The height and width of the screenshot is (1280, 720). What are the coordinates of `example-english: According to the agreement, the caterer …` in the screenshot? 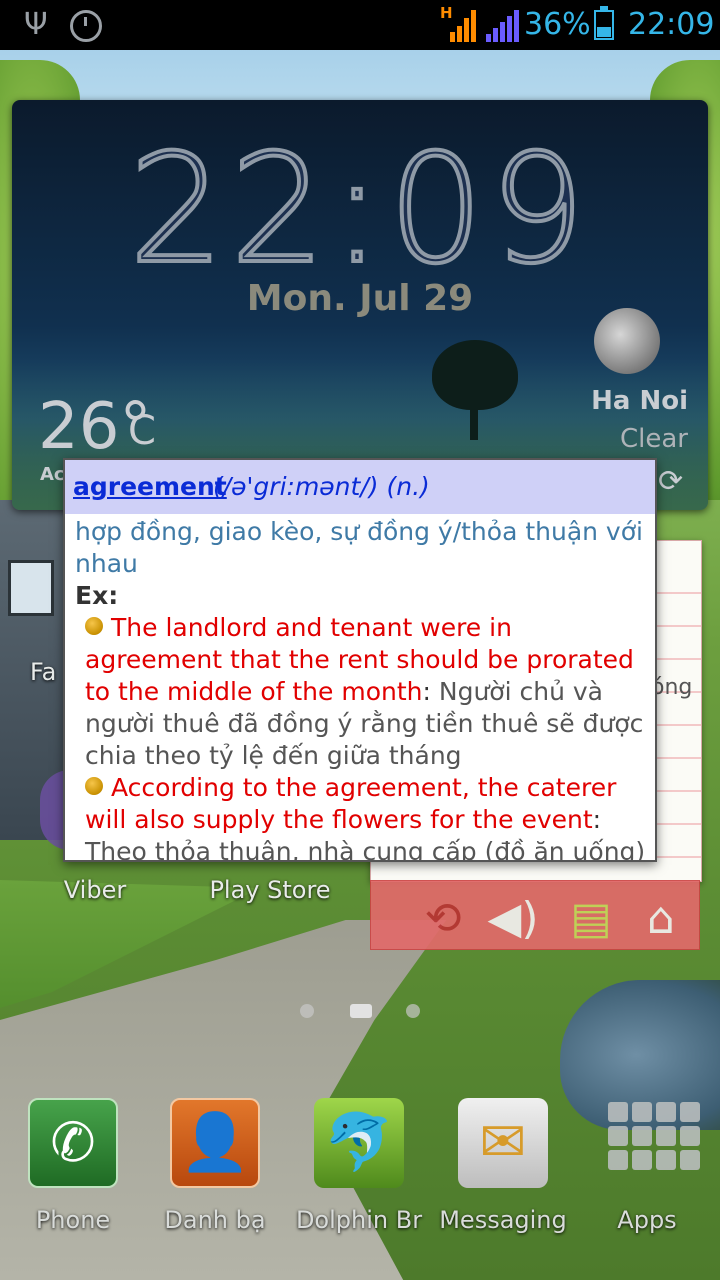 It's located at (351, 803).